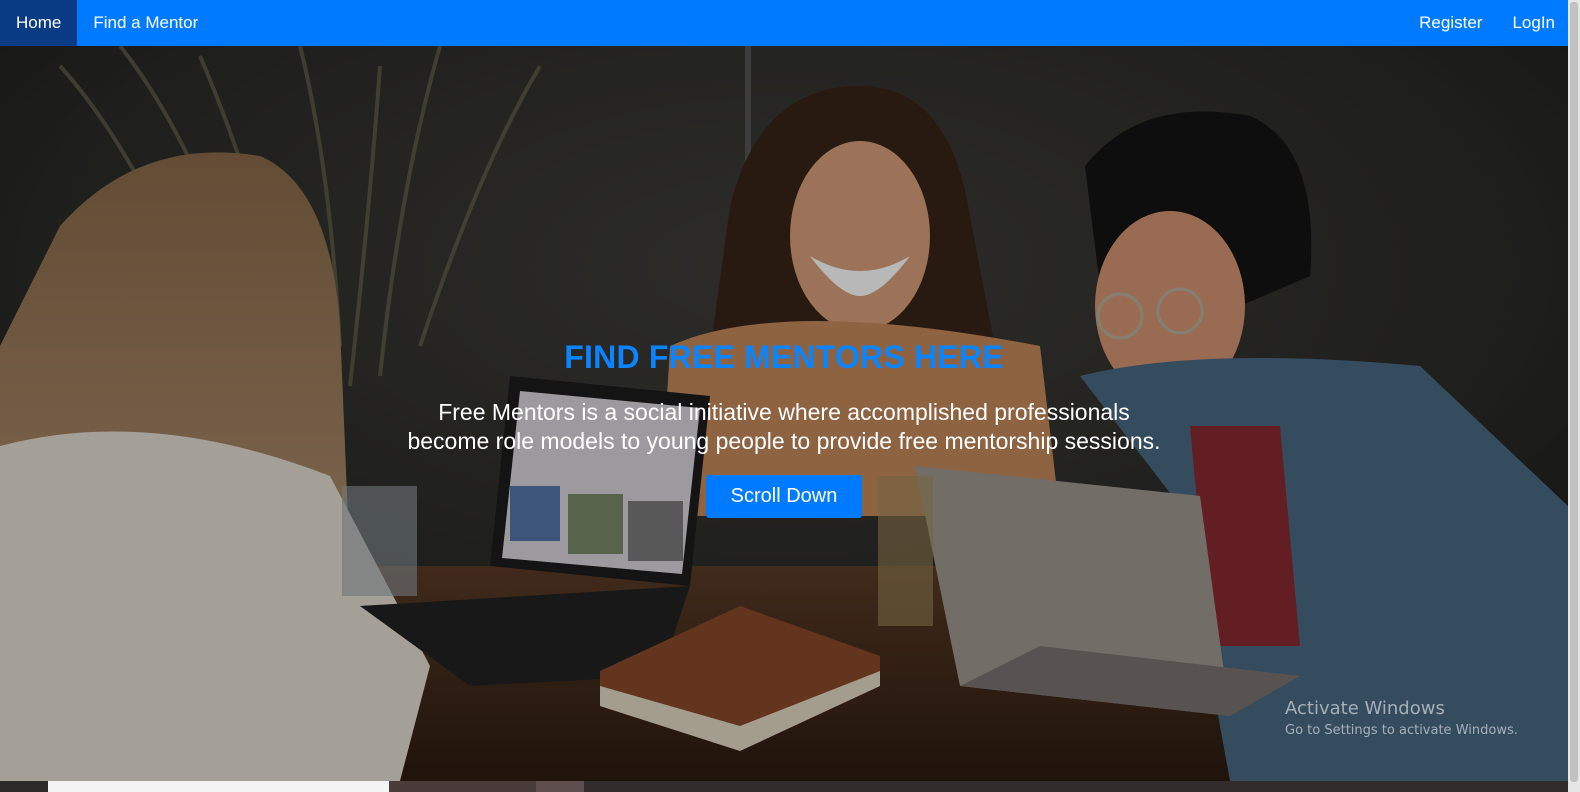 The width and height of the screenshot is (1580, 792). I want to click on next-section-peek, so click(784, 786).